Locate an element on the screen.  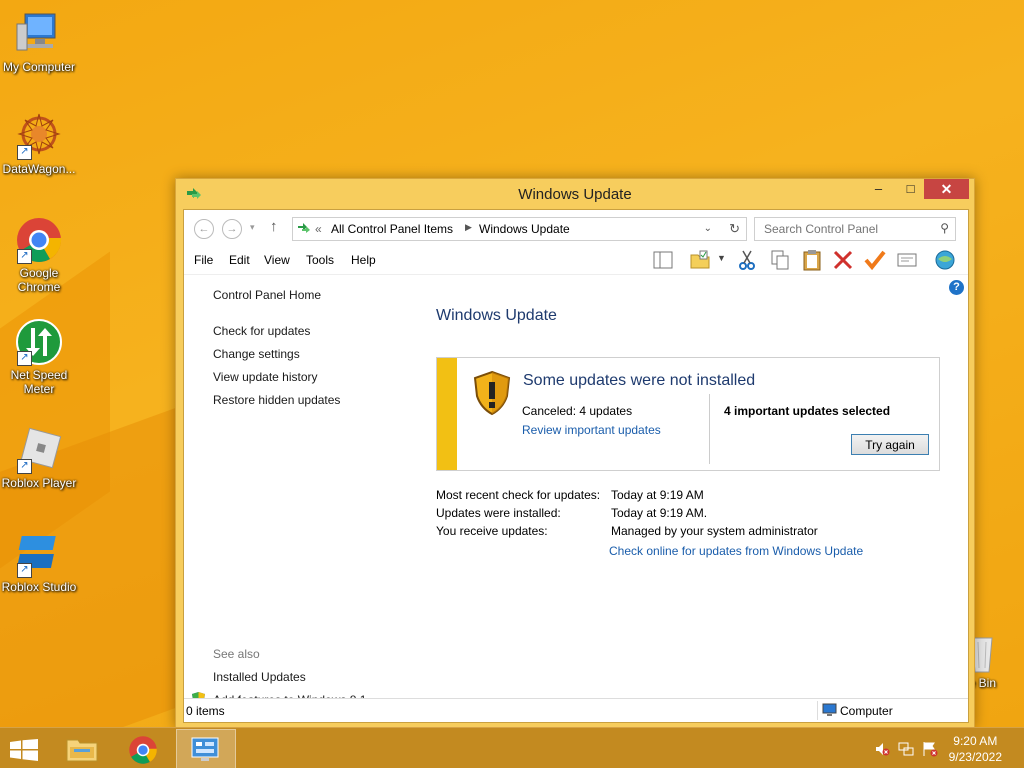
sidebar-restore-hidden-updates: Restore hidden updates is located at coordinates (276, 400).